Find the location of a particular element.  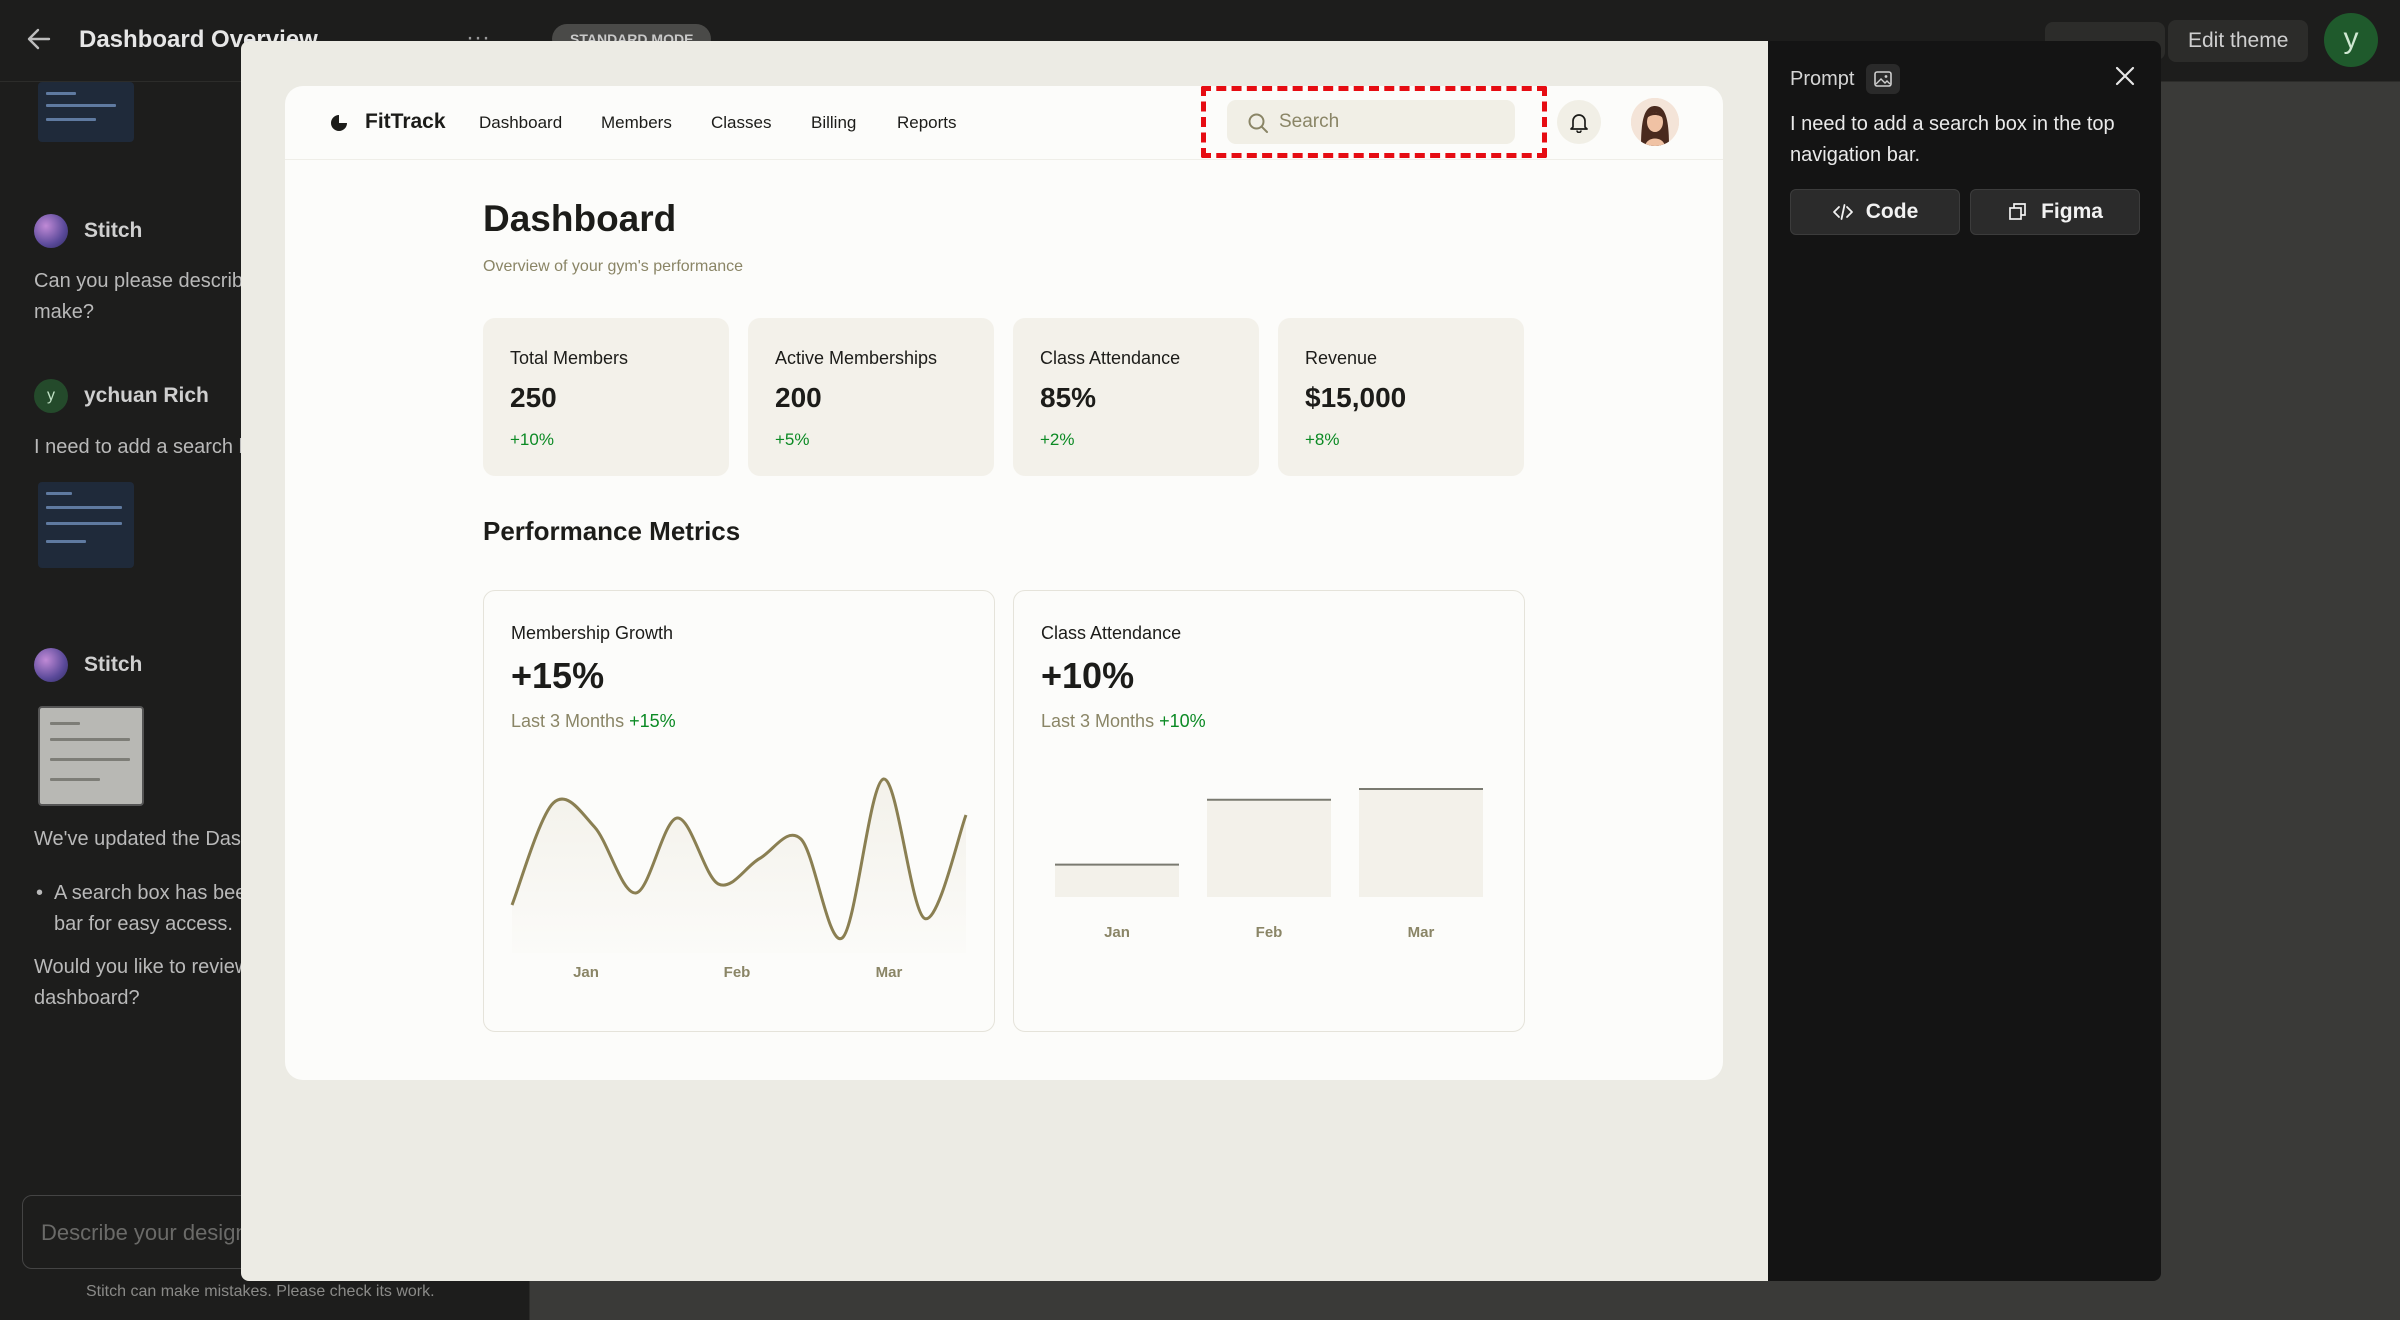

figma-button-label: Figma is located at coordinates (2072, 211).